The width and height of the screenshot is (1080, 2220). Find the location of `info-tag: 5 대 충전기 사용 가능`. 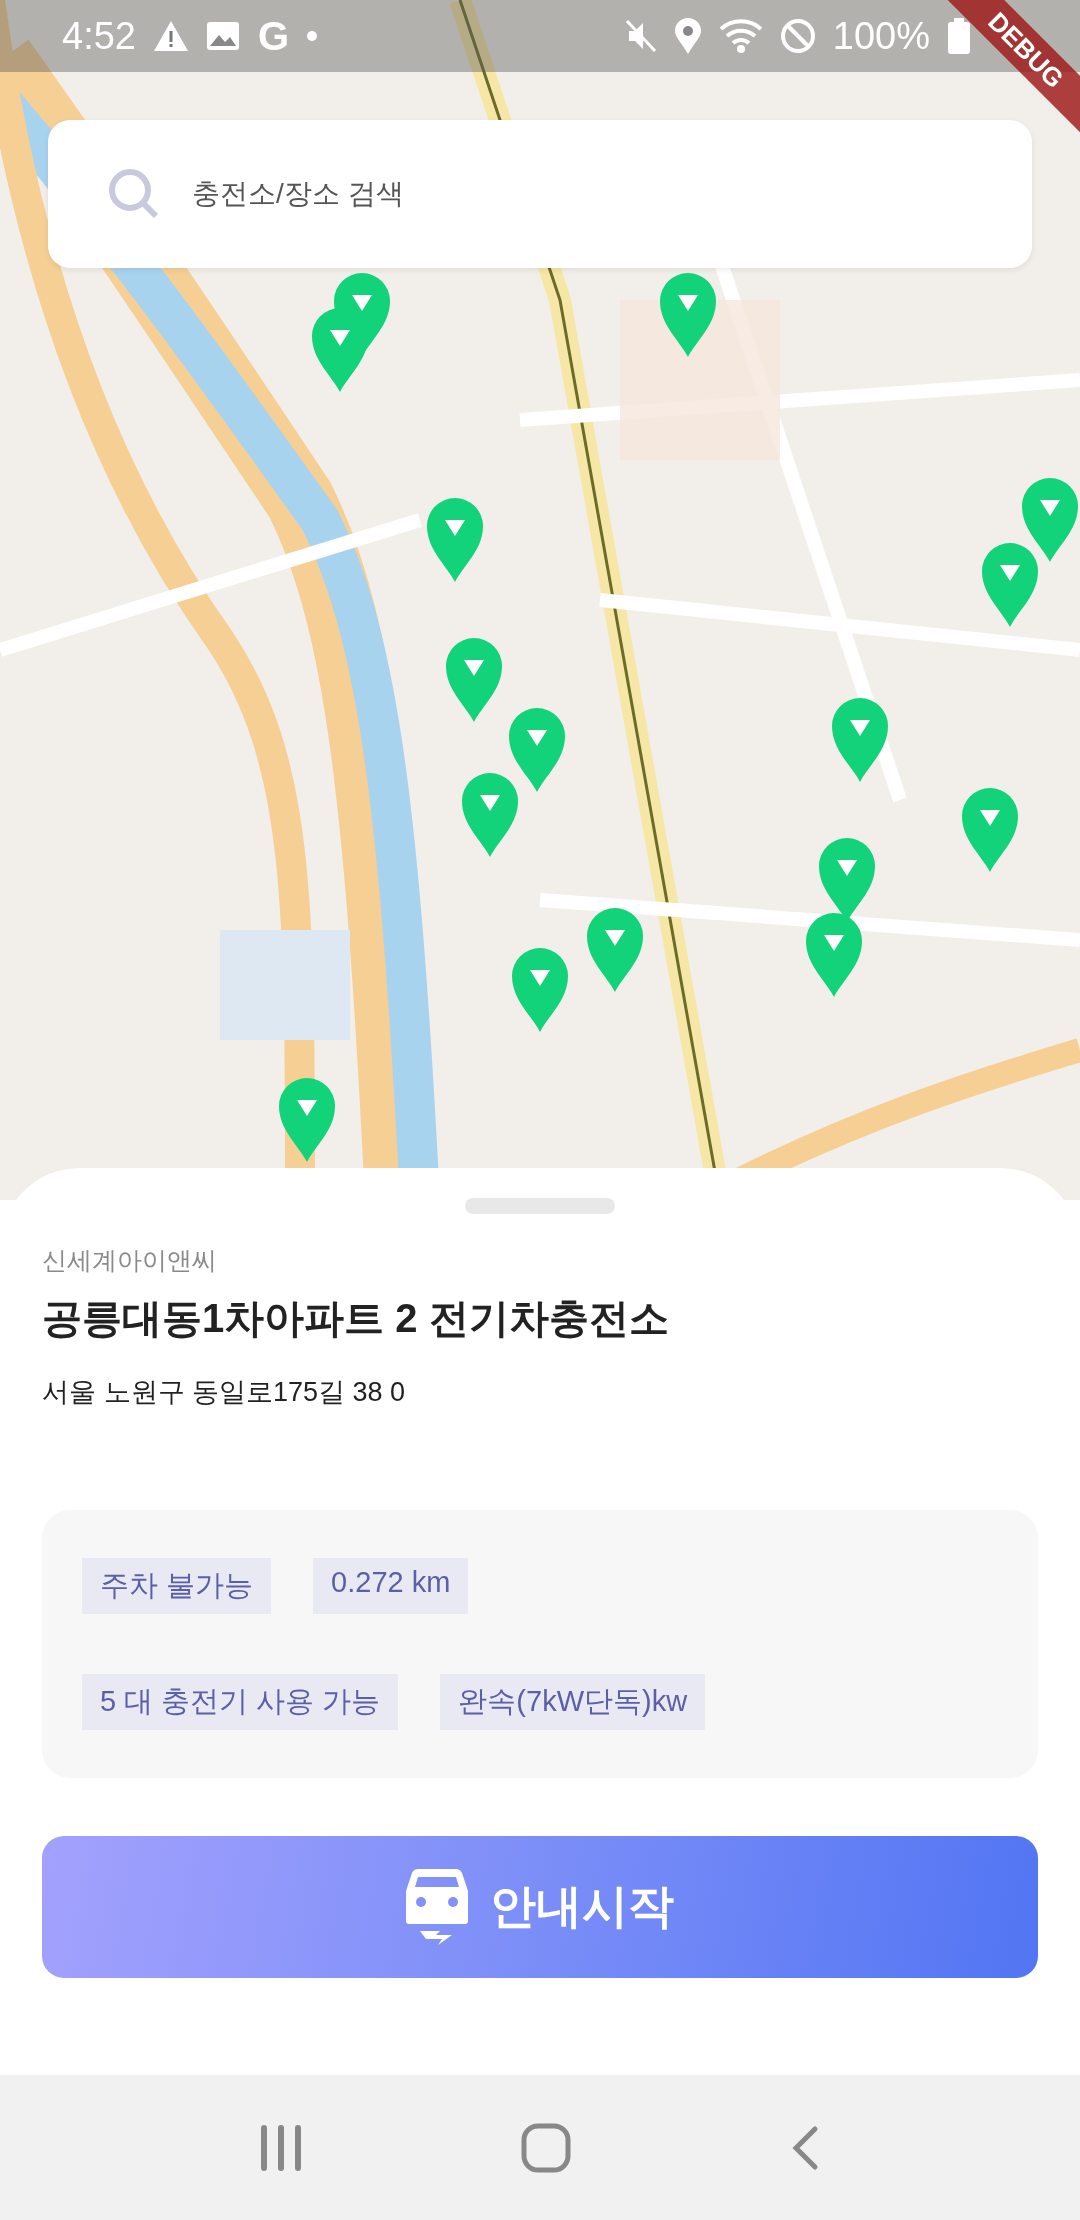

info-tag: 5 대 충전기 사용 가능 is located at coordinates (240, 1702).